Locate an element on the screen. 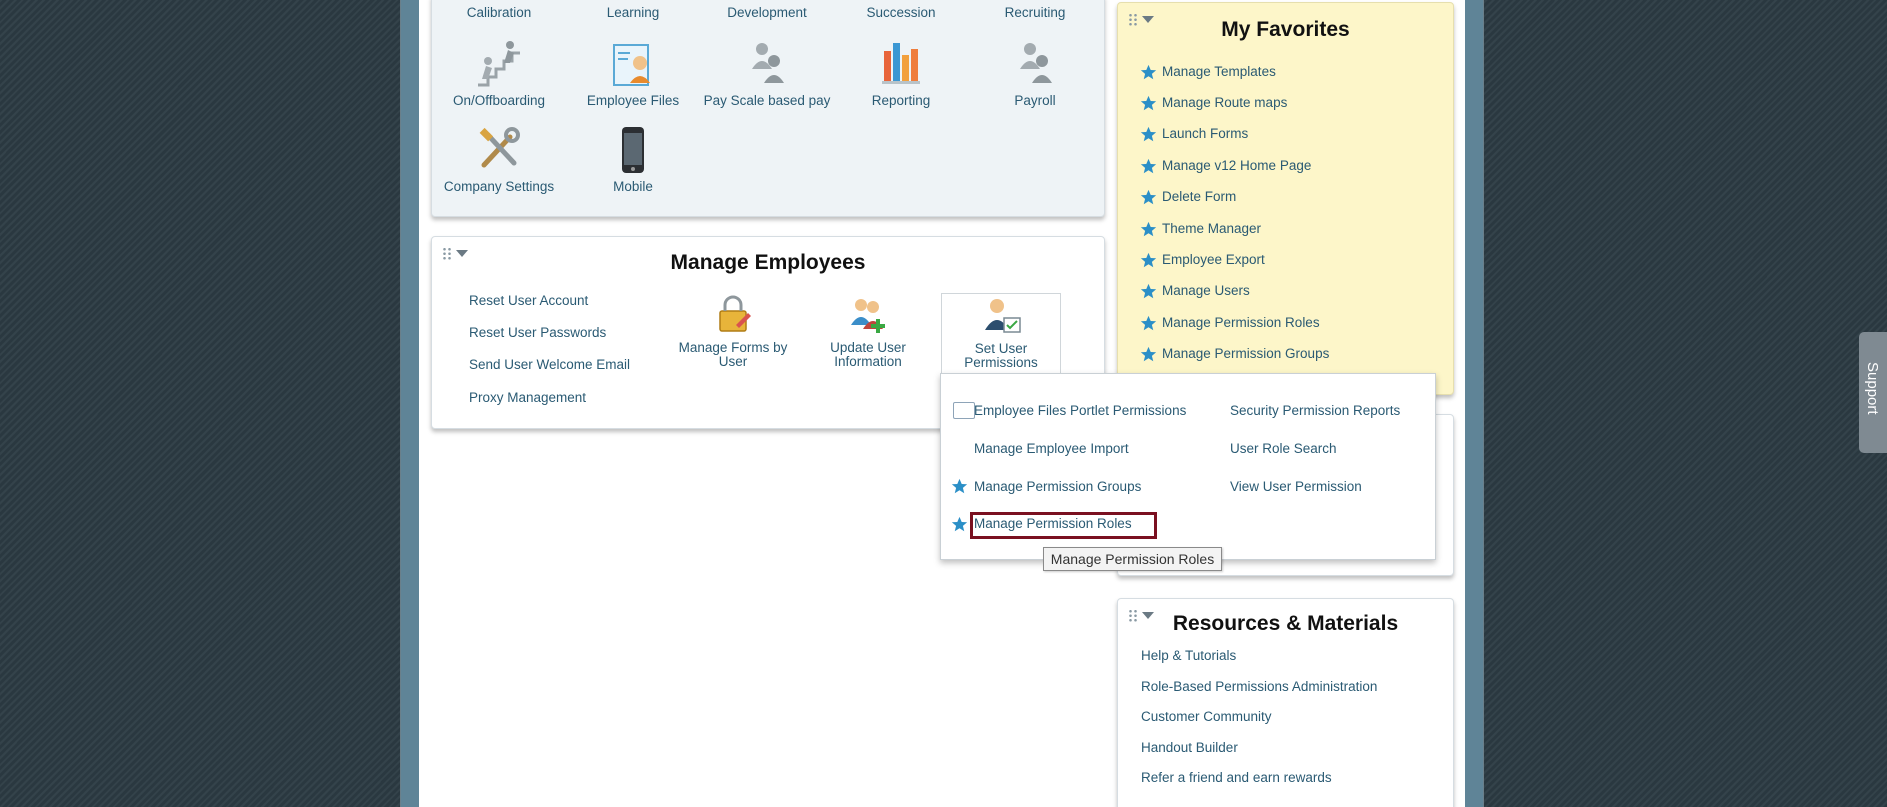 The image size is (1887, 807). update-user-information-tile: Update User Information is located at coordinates (868, 332).